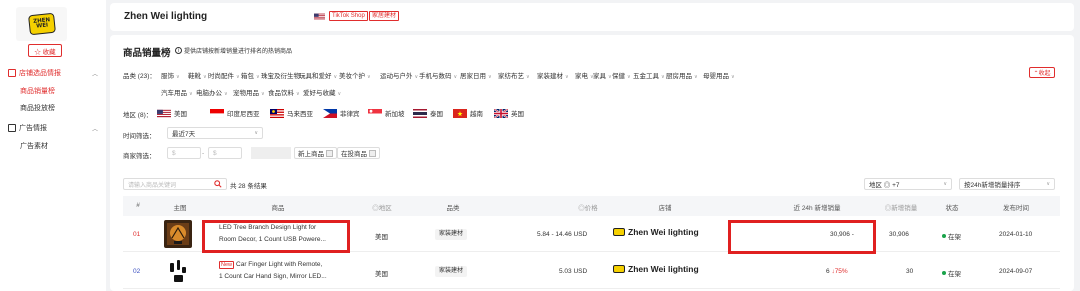 The height and width of the screenshot is (291, 1080). What do you see at coordinates (382, 207) in the screenshot?
I see `col-region: ◎地区` at bounding box center [382, 207].